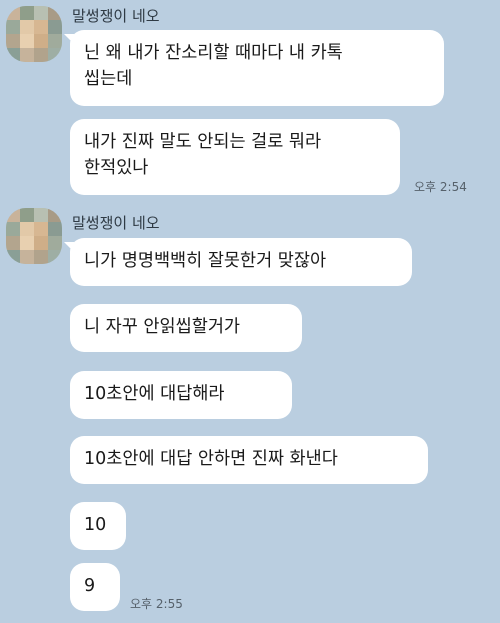  I want to click on message-bubble: 10, so click(98, 526).